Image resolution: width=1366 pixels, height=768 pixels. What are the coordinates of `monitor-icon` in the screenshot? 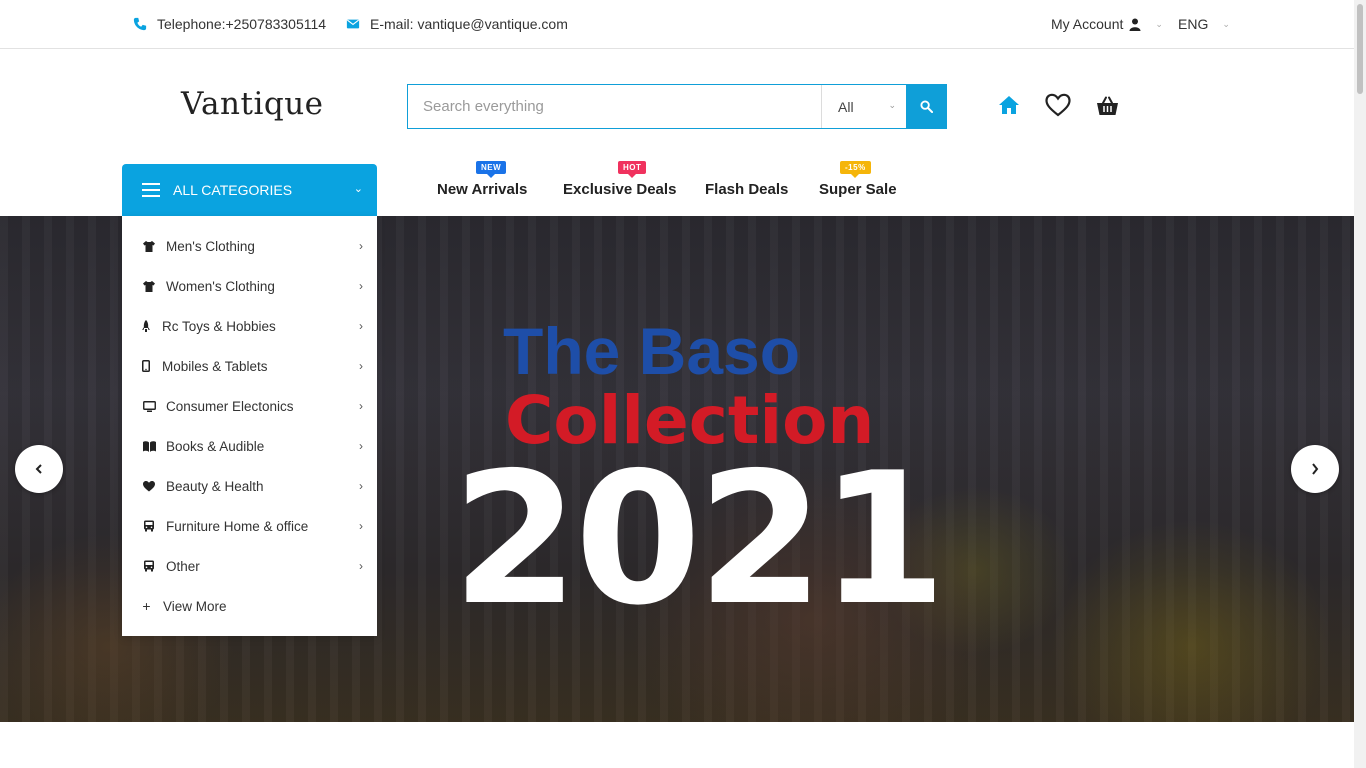 It's located at (149, 406).